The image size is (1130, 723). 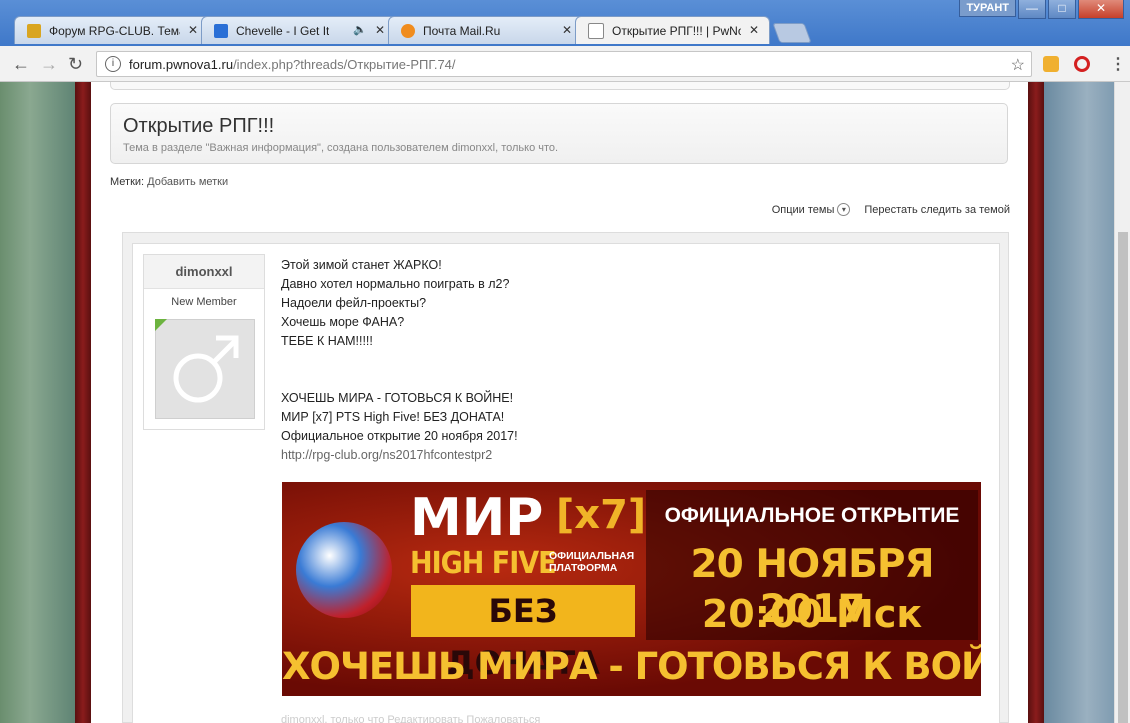 I want to click on message-line: Этой зимой станет ЖАРКО!, so click(x=361, y=265).